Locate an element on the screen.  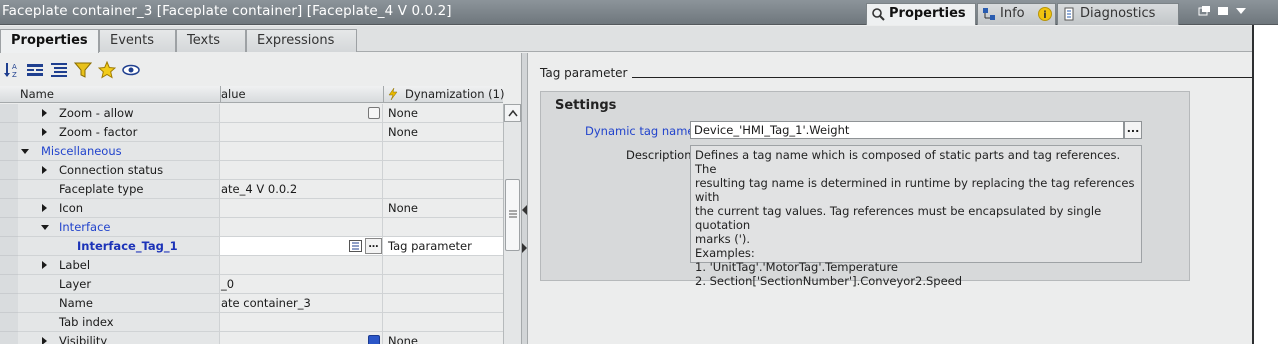
column-header-name: Name is located at coordinates (37, 94).